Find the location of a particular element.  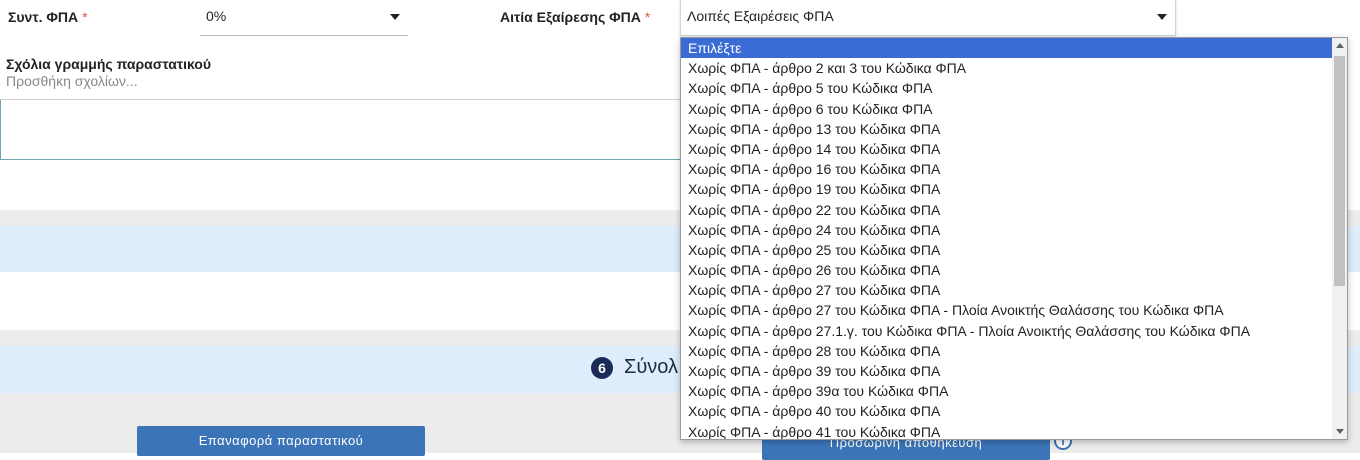

dropdown-scrollbar is located at coordinates (1339, 238).